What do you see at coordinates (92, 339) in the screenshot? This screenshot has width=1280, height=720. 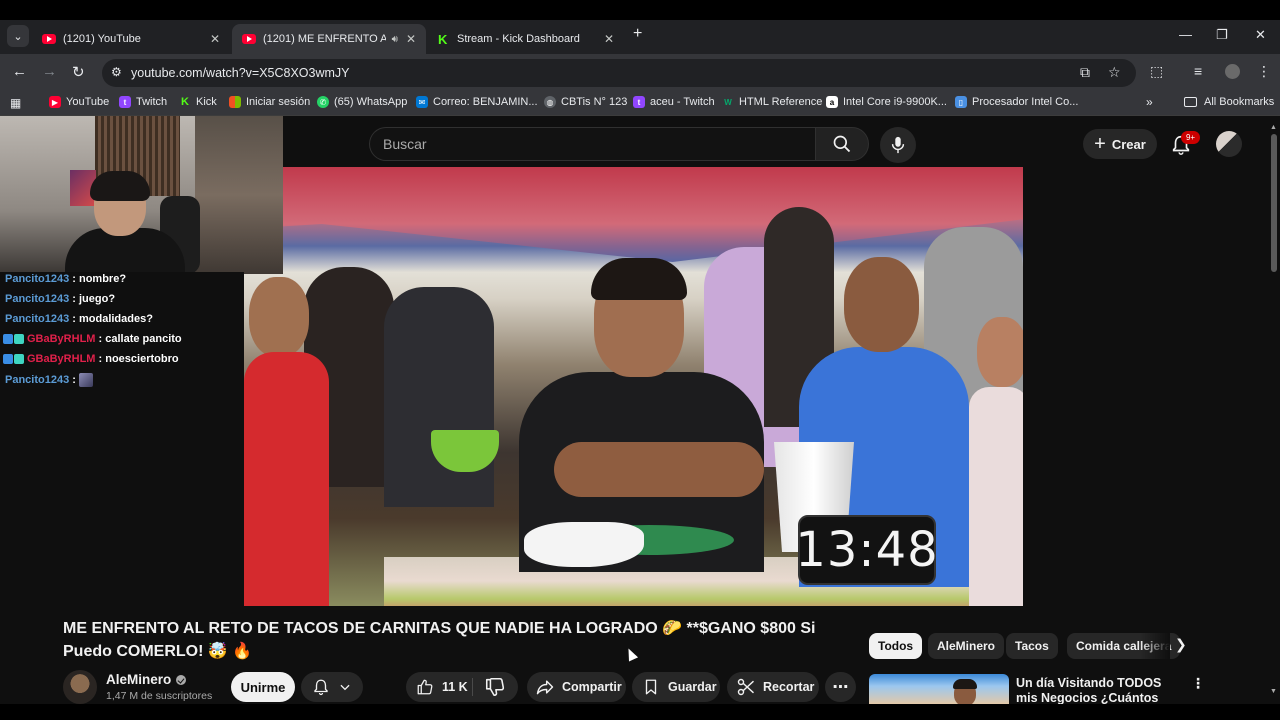 I see `chat-message: GBaByRHLM : callate pancito` at bounding box center [92, 339].